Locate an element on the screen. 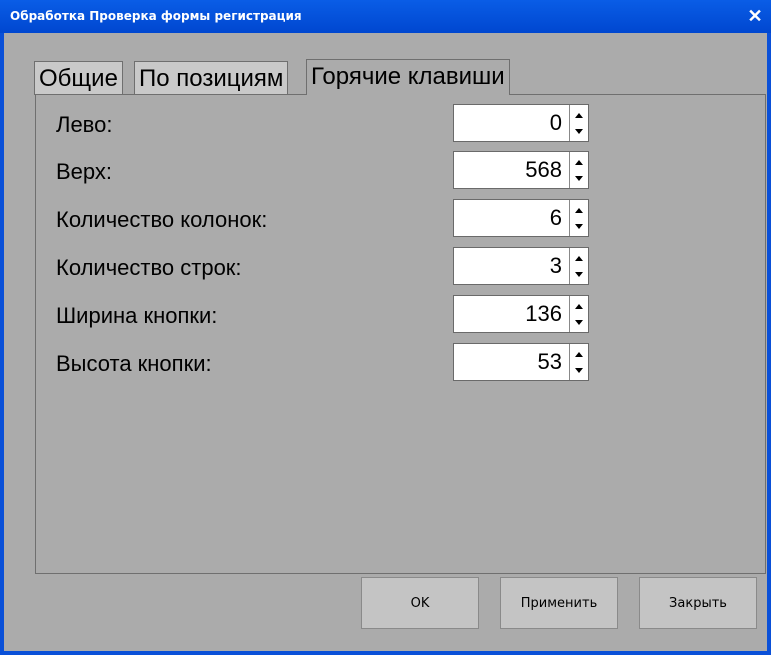  button-height-spinner: 53 is located at coordinates (521, 362).